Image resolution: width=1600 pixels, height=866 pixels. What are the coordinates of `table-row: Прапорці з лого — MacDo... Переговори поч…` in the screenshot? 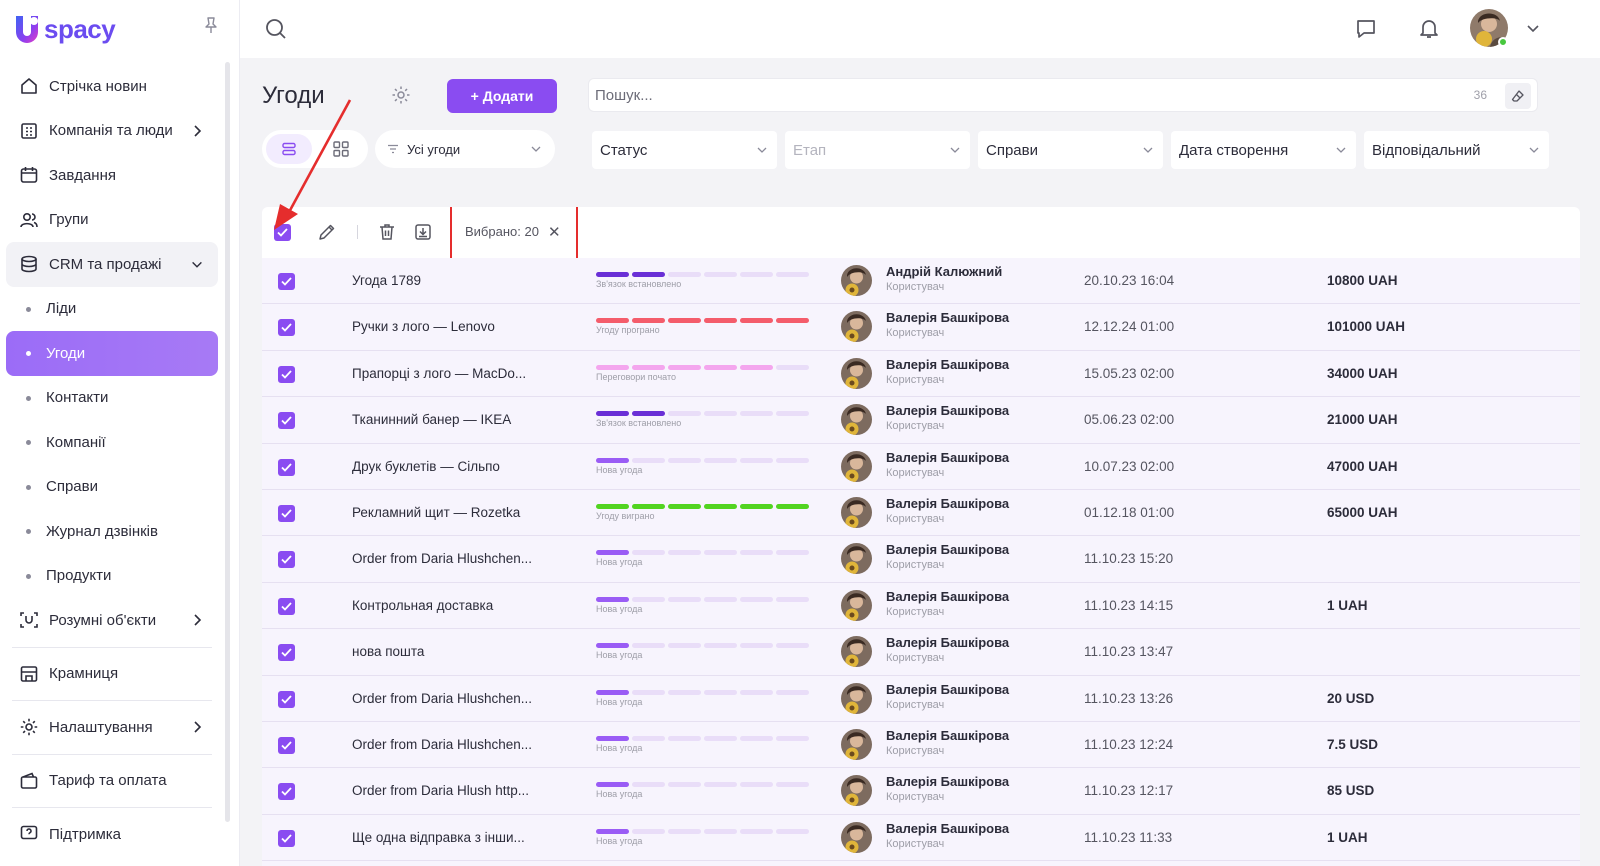 It's located at (921, 374).